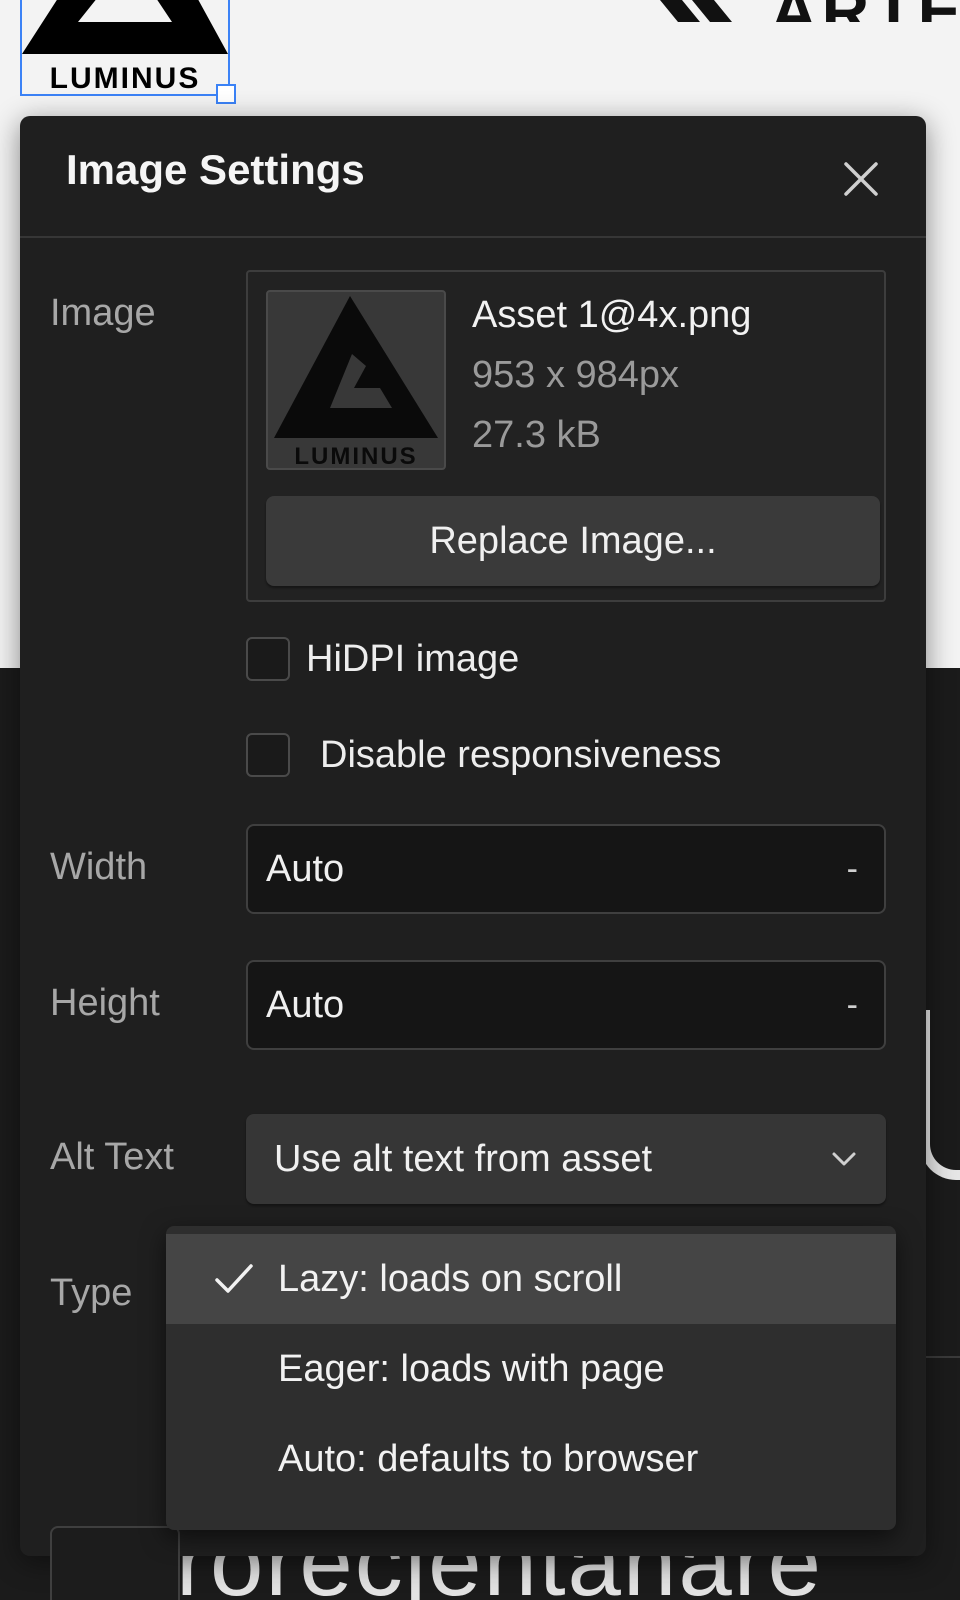  I want to click on height-input: Auto -, so click(566, 1005).